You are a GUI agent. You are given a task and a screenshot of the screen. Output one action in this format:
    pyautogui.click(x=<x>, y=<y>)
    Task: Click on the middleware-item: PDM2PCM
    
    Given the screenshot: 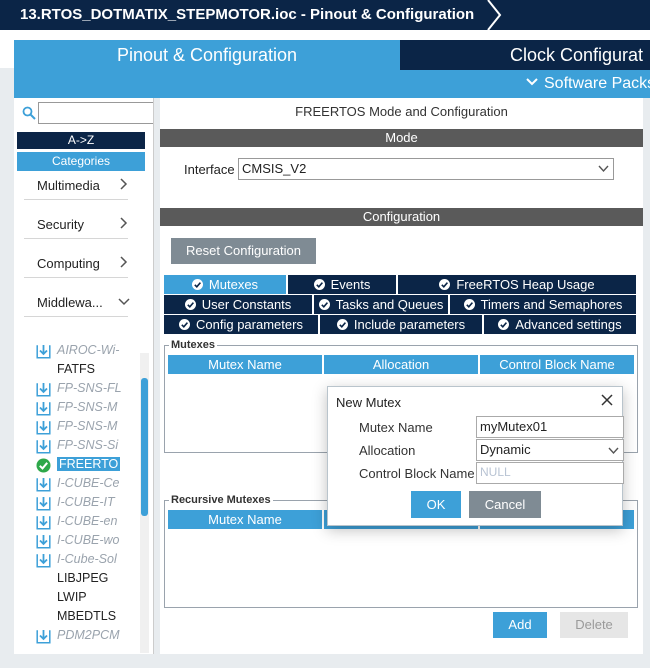 What is the action you would take?
    pyautogui.click(x=91, y=636)
    